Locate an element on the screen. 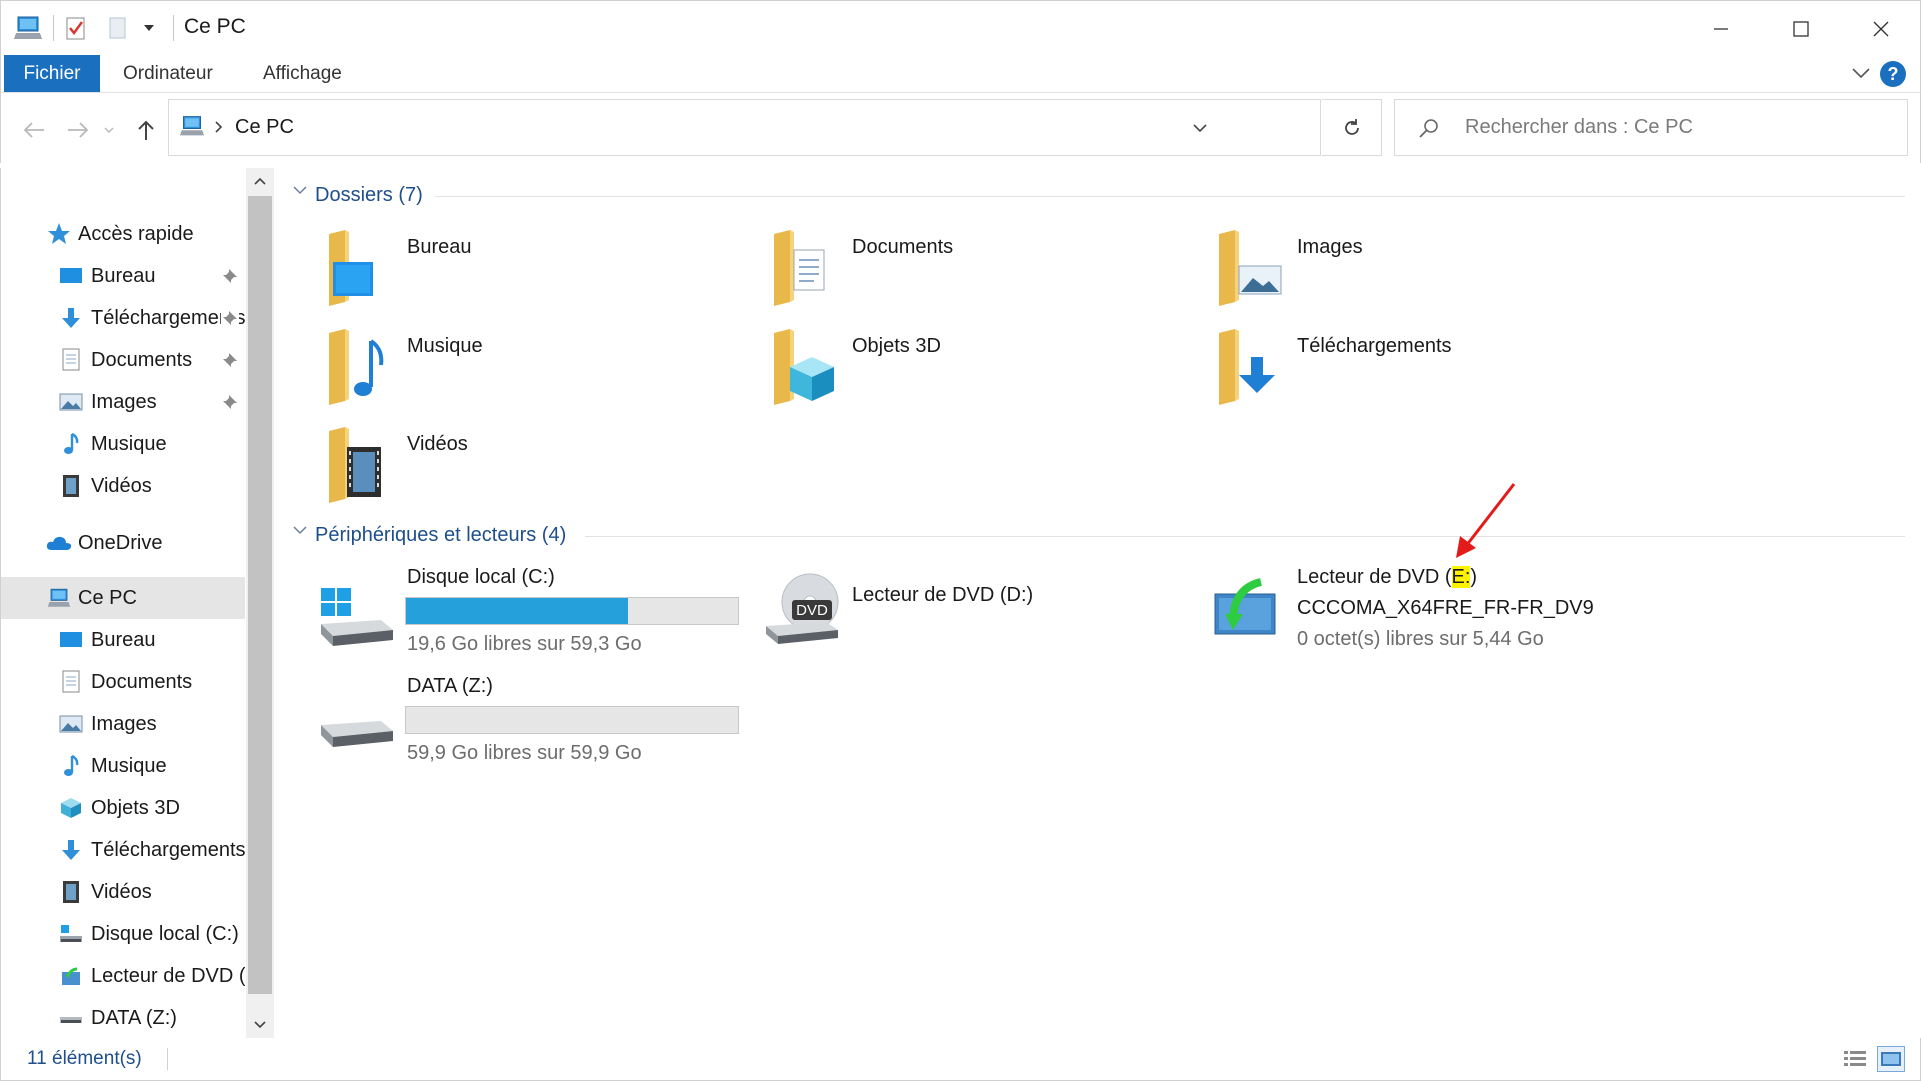  sidebar-item-pc-bureau: Bureau is located at coordinates (123, 640).